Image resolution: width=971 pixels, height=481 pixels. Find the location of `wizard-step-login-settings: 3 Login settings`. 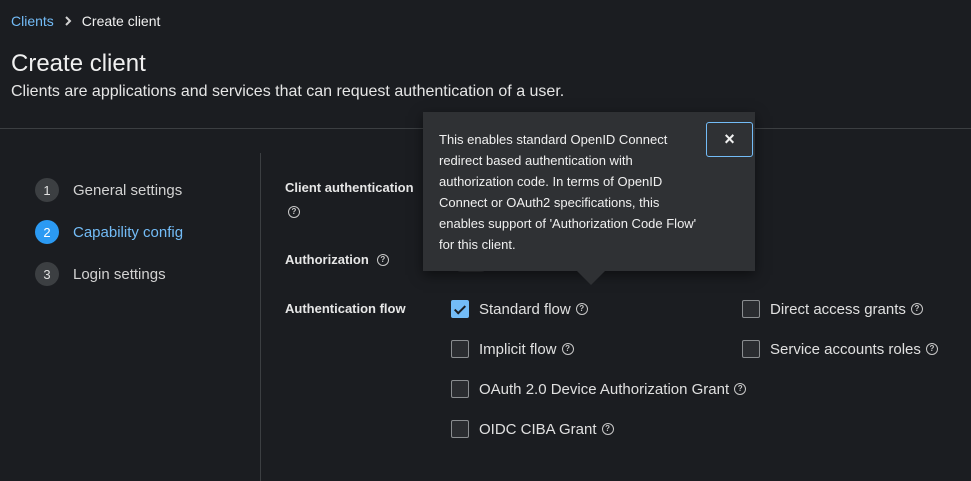

wizard-step-login-settings: 3 Login settings is located at coordinates (109, 274).